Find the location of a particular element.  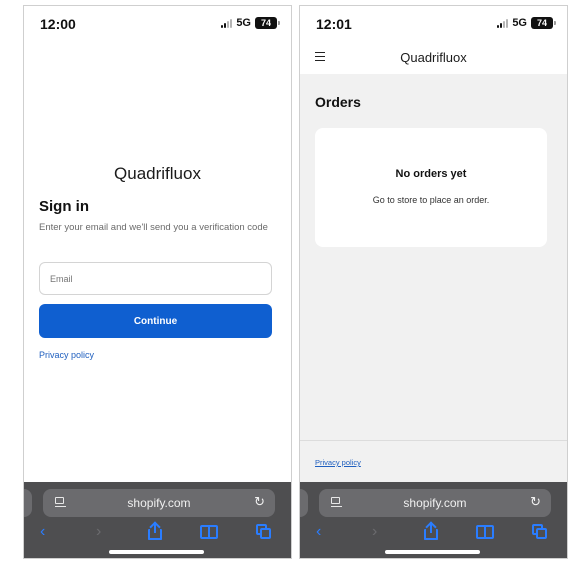

empty-state-title: No orders yet is located at coordinates (431, 174).